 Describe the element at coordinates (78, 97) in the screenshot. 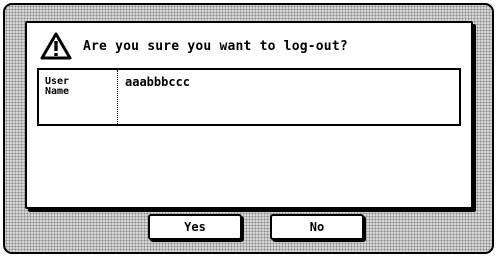

I see `user-name-label-cell: User Name` at that location.